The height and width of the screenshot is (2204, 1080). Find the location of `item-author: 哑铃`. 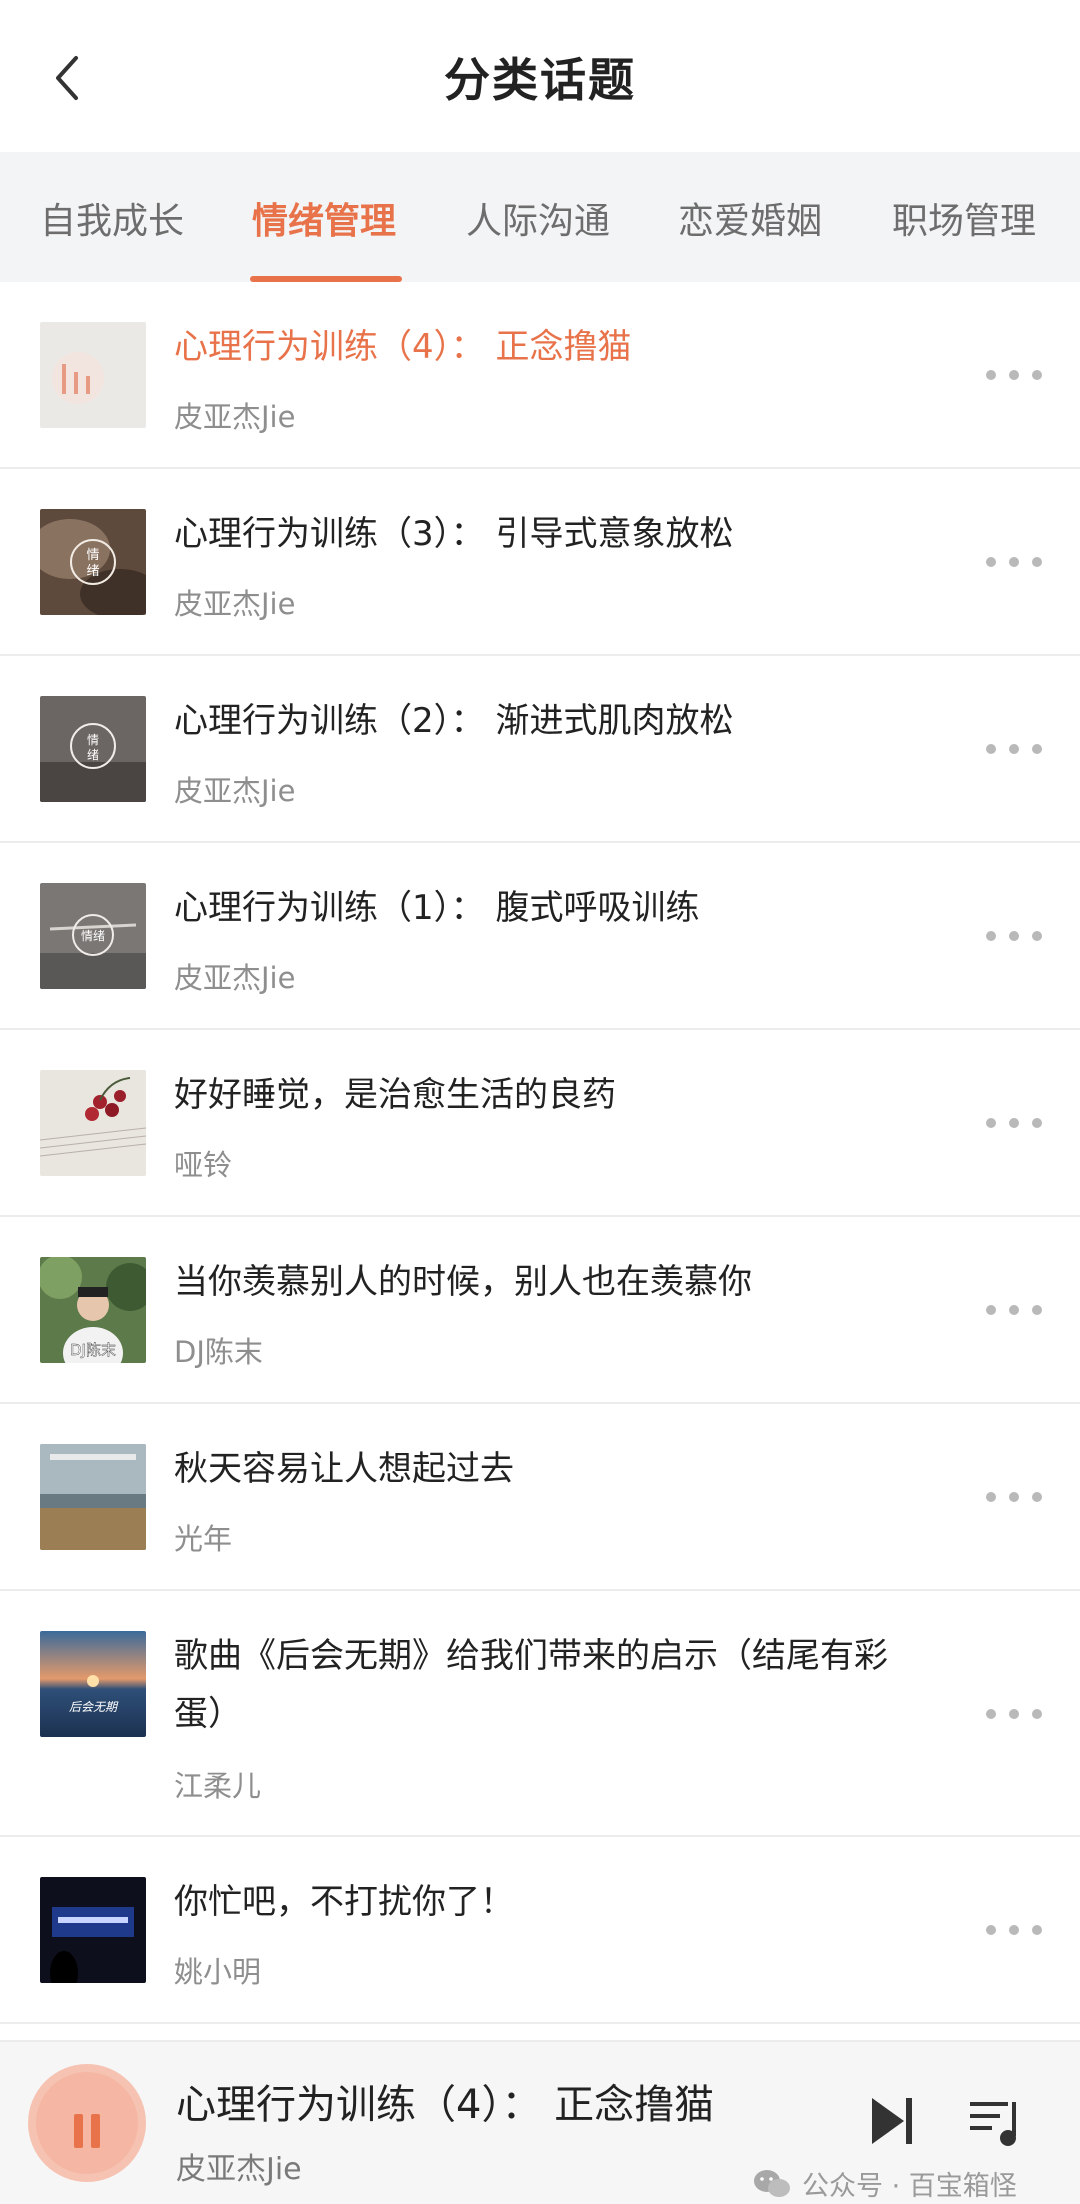

item-author: 哑铃 is located at coordinates (203, 1165).